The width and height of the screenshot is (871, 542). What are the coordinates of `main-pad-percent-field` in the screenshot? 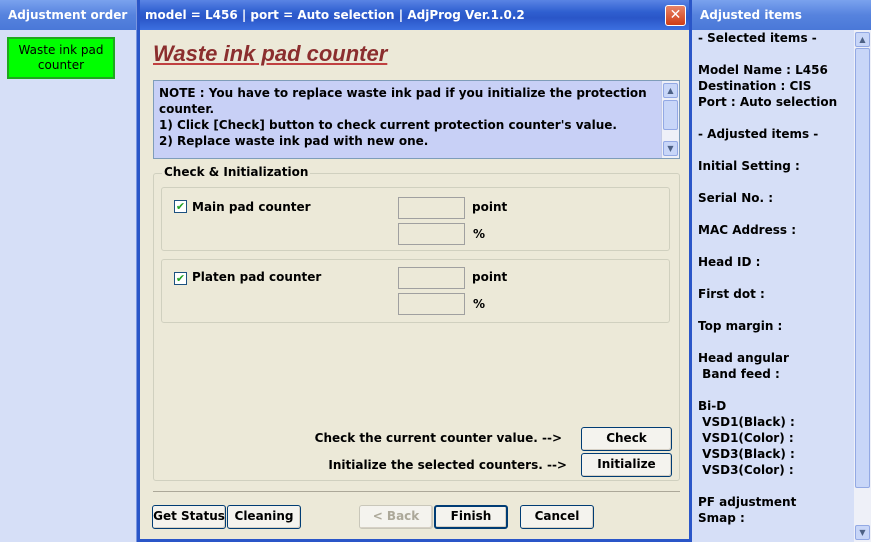 It's located at (431, 234).